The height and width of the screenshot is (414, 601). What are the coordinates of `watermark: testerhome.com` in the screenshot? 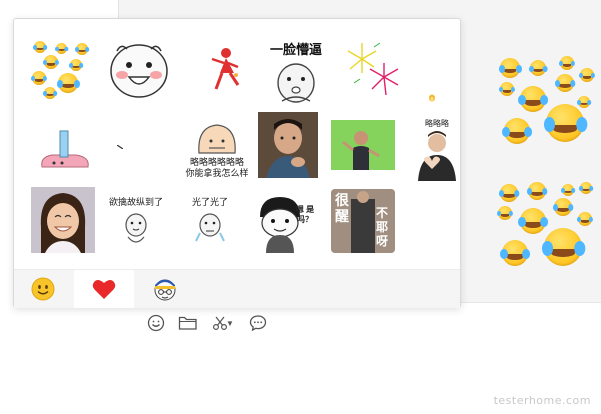 It's located at (542, 400).